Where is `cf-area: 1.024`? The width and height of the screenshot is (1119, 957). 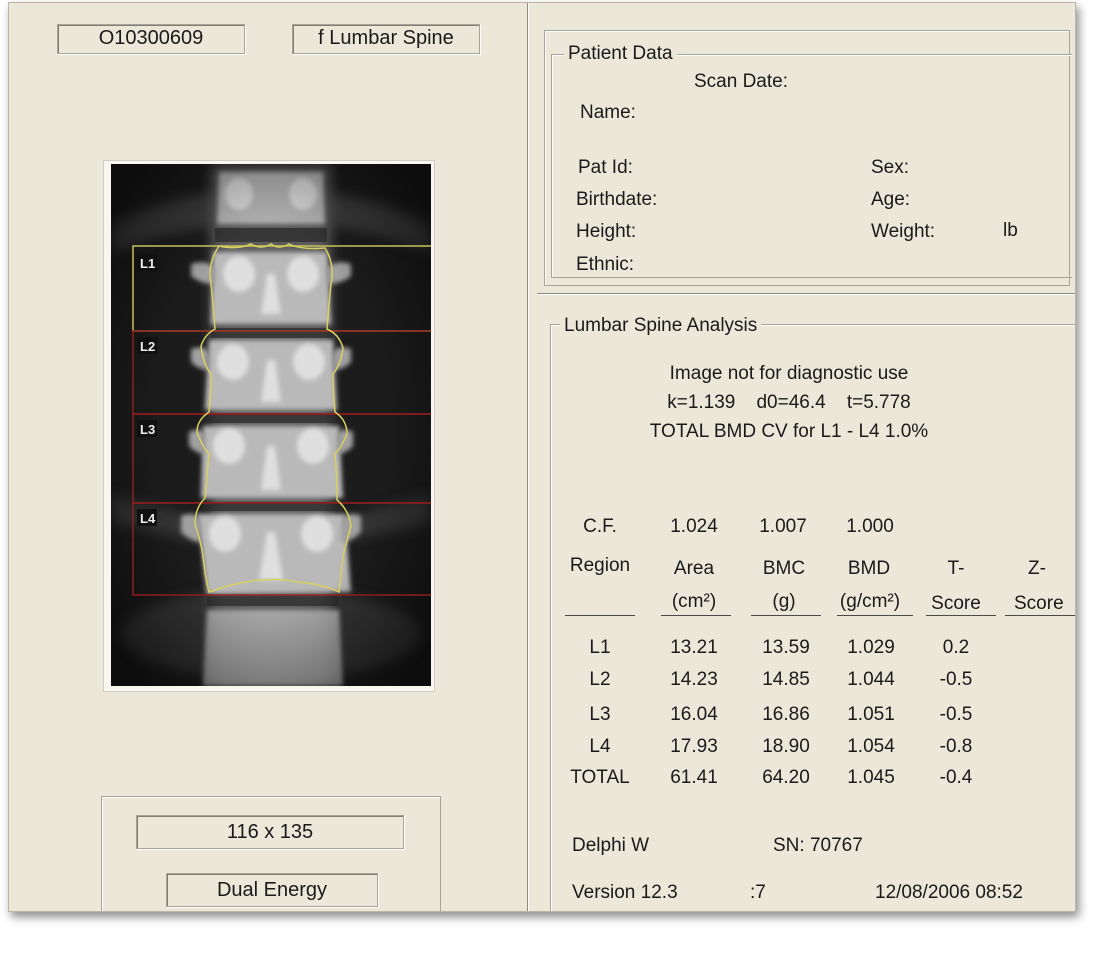
cf-area: 1.024 is located at coordinates (694, 526).